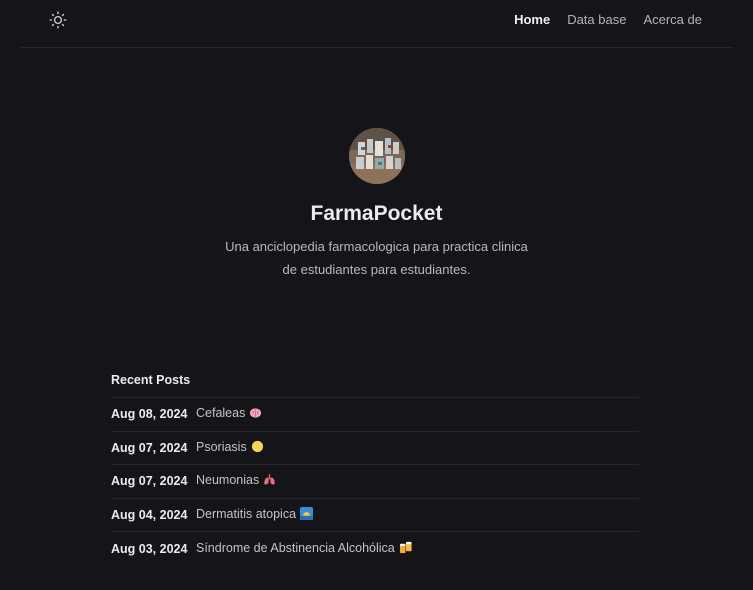 The height and width of the screenshot is (590, 753). I want to click on post-date: Aug 08, 2024, so click(149, 414).